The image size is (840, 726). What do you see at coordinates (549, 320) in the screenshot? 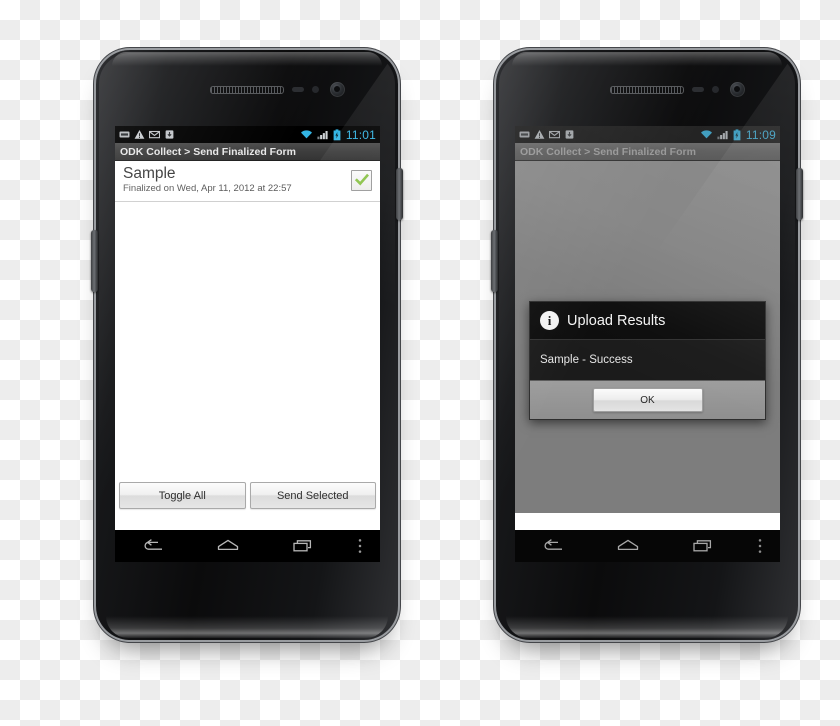
I see `info-icon: i` at bounding box center [549, 320].